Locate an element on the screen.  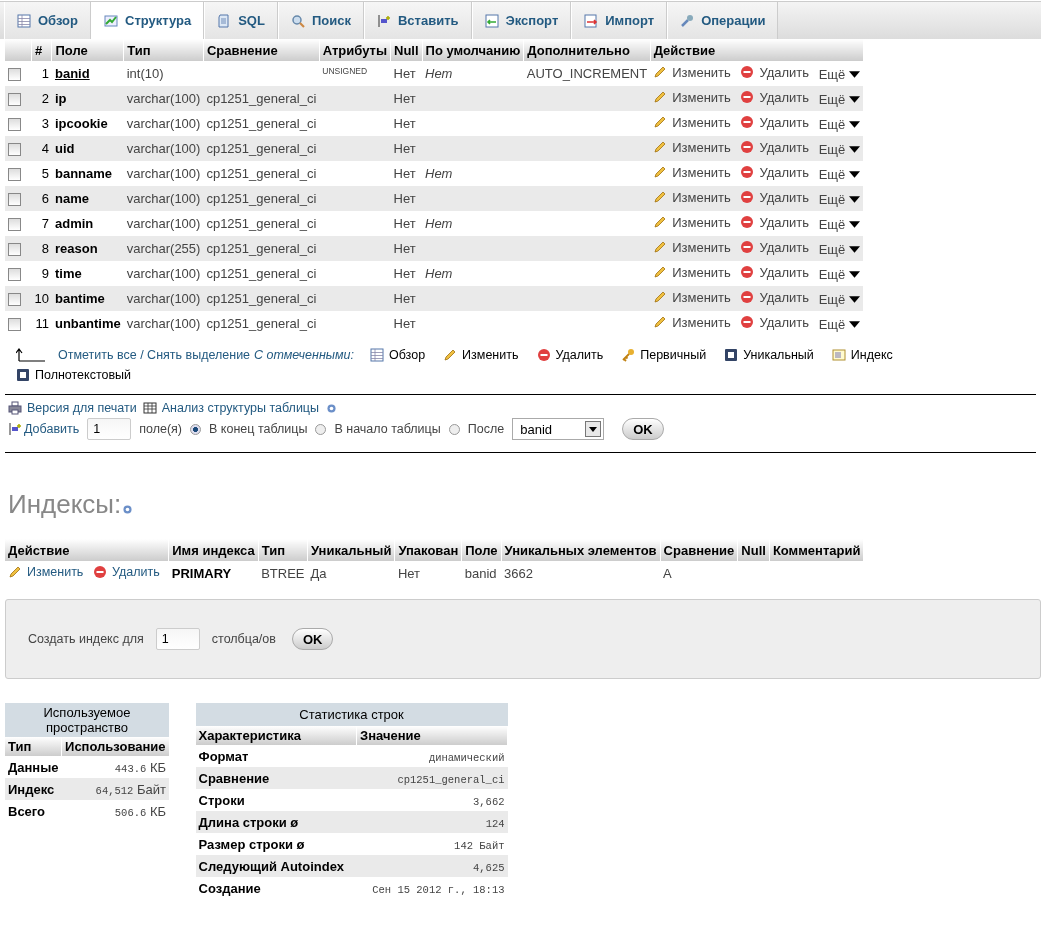
field-select: banid is located at coordinates (558, 429).